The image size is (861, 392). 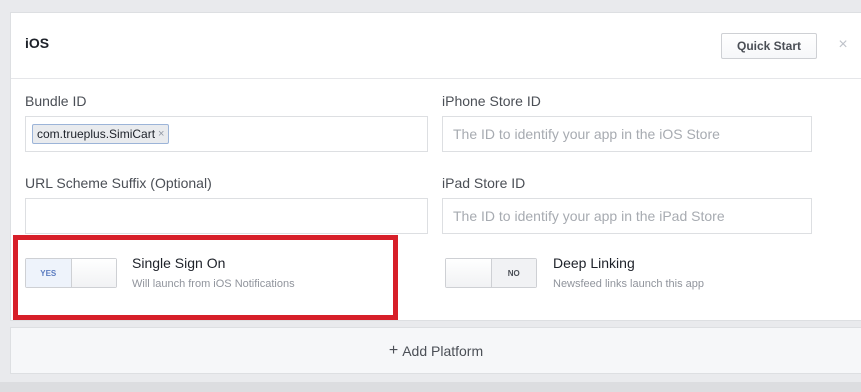 I want to click on deep-linking-toggle: NO, so click(x=491, y=273).